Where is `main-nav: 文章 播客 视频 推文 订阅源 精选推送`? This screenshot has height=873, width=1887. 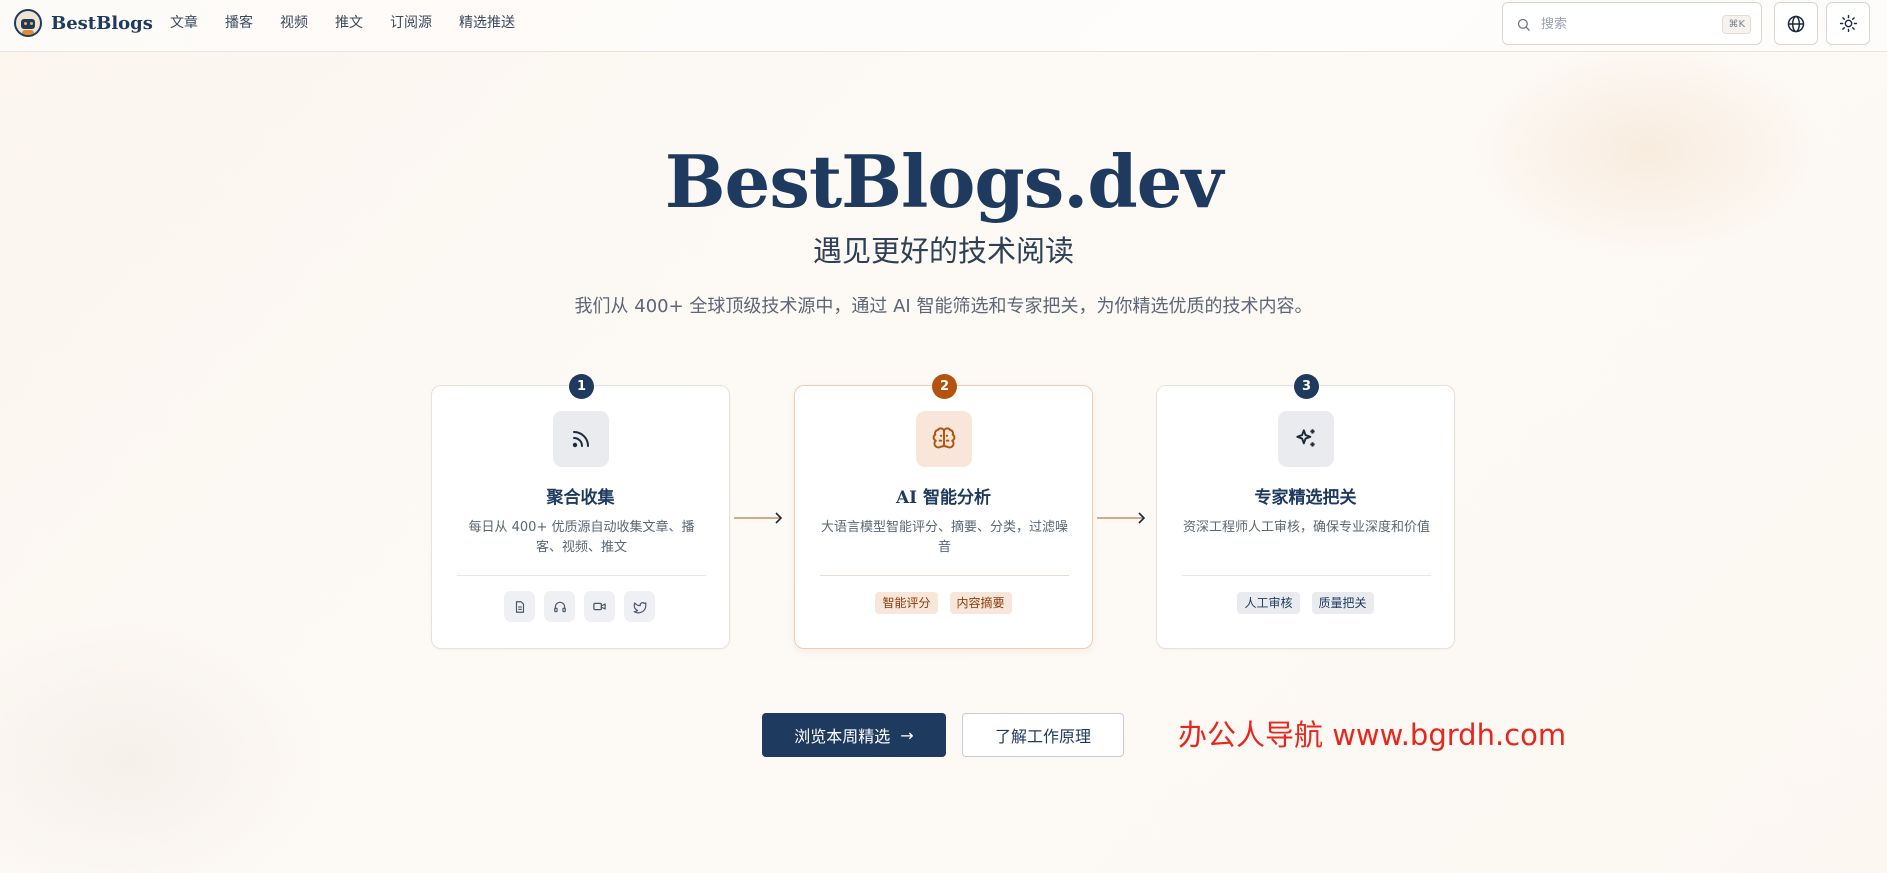 main-nav: 文章 播客 视频 推文 订阅源 精选推送 is located at coordinates (356, 23).